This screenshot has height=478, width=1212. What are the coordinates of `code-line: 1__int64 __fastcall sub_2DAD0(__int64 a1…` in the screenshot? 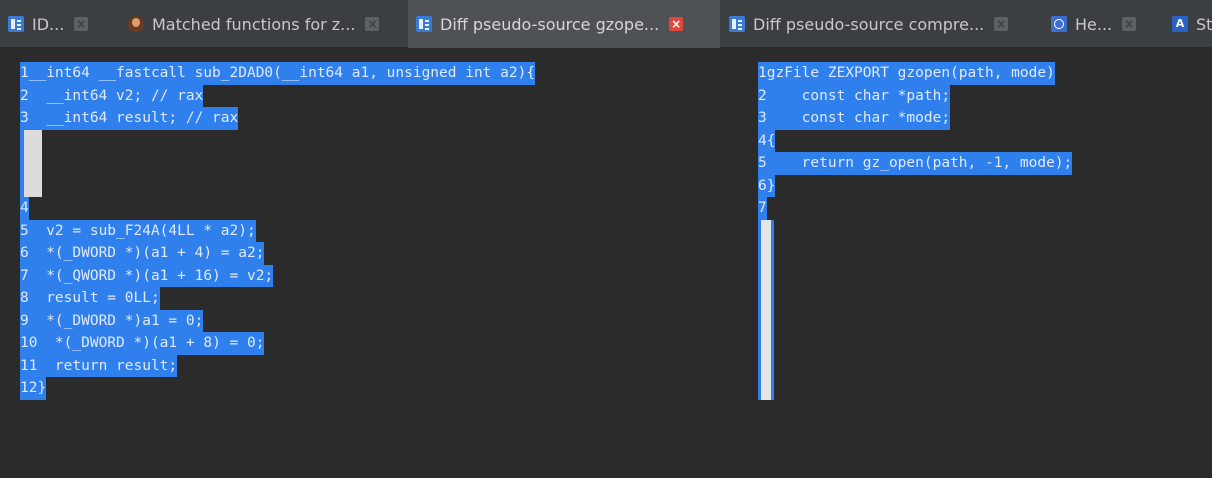 It's located at (278, 73).